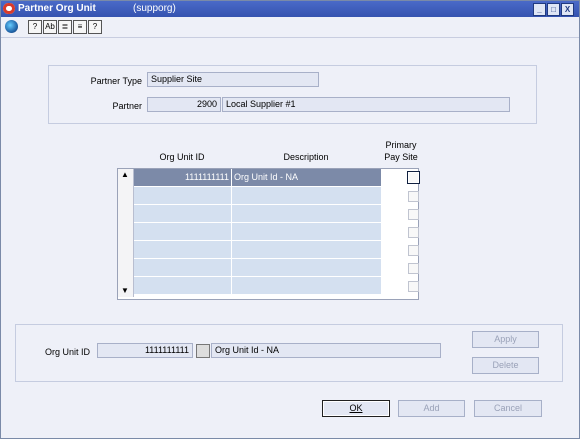  Describe the element at coordinates (184, 104) in the screenshot. I see `partner-id-field: 2900` at that location.